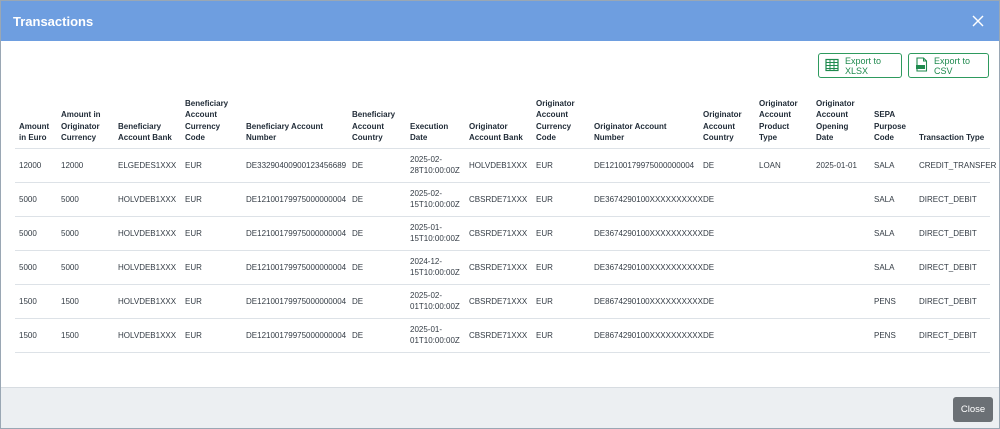  I want to click on column-header: Originator Account Bank, so click(496, 132).